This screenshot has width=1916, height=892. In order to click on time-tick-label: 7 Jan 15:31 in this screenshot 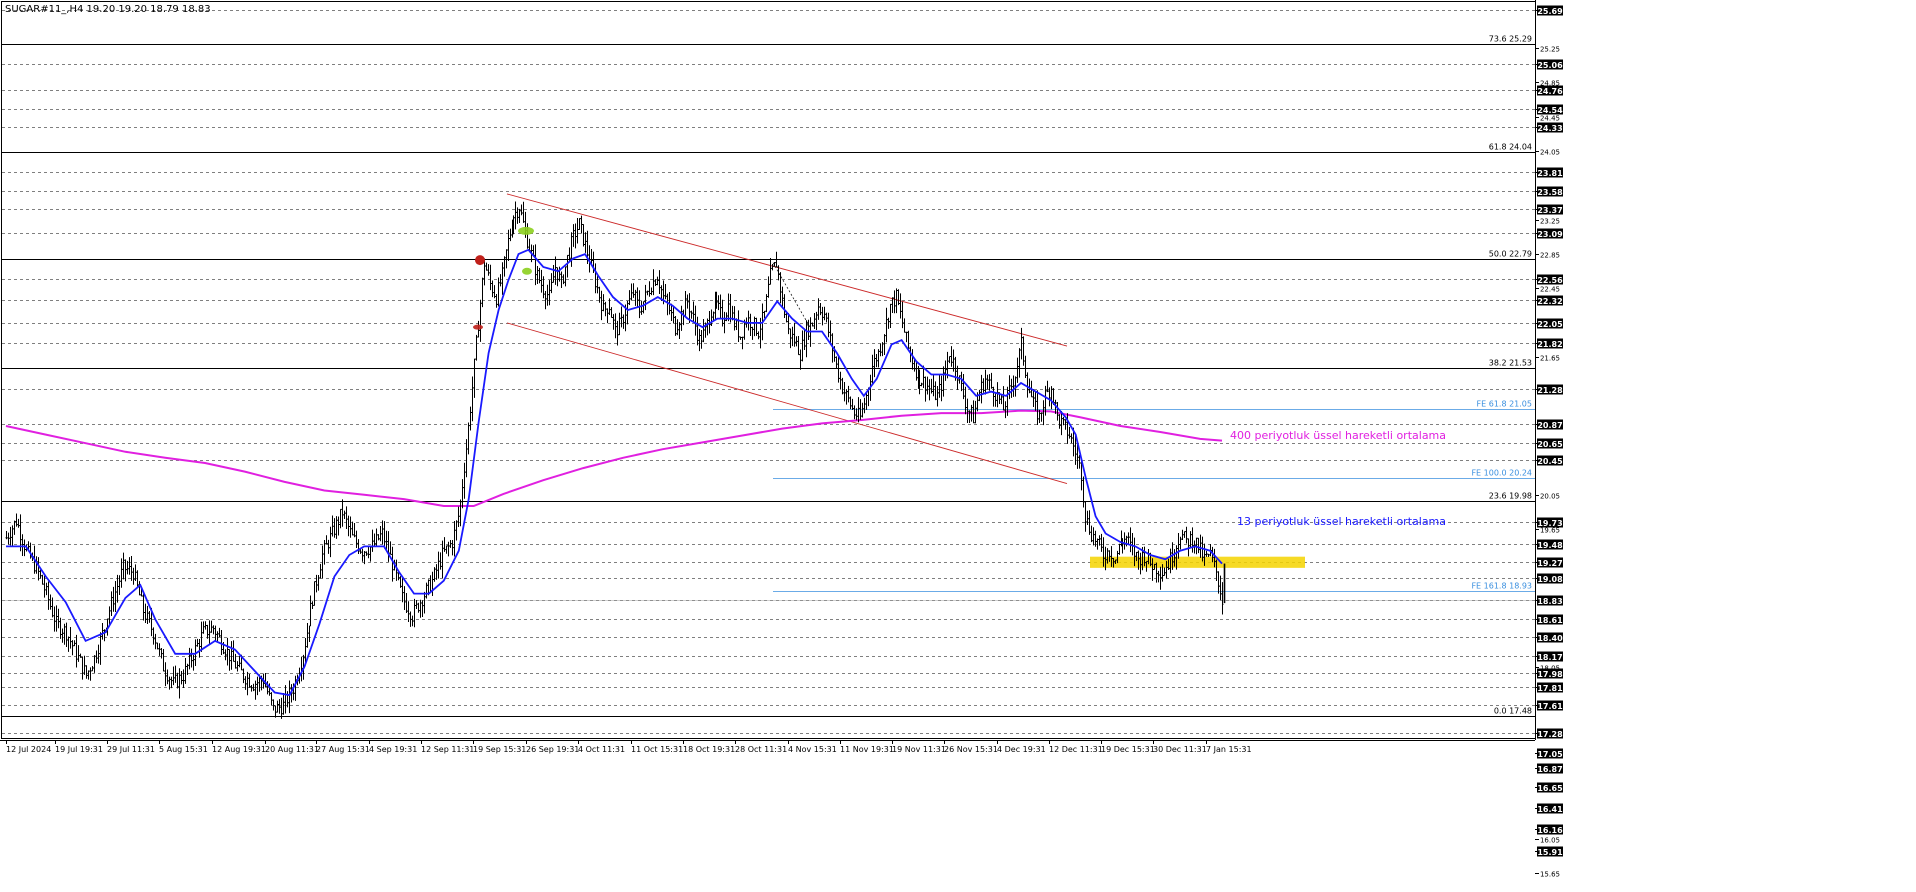, I will do `click(1229, 749)`.